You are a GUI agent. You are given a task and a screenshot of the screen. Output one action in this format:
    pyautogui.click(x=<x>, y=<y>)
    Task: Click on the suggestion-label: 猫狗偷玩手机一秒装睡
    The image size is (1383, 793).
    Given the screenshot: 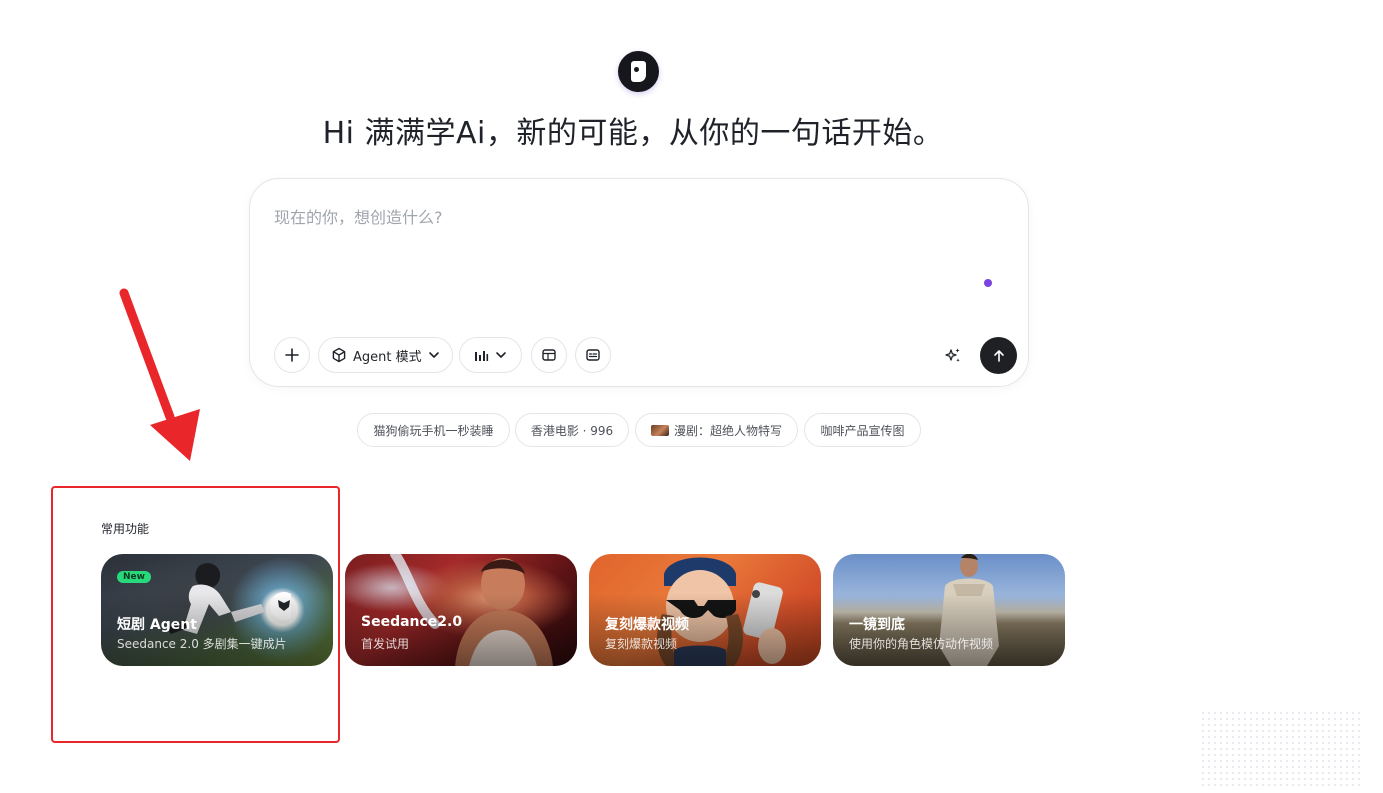 What is the action you would take?
    pyautogui.click(x=433, y=430)
    